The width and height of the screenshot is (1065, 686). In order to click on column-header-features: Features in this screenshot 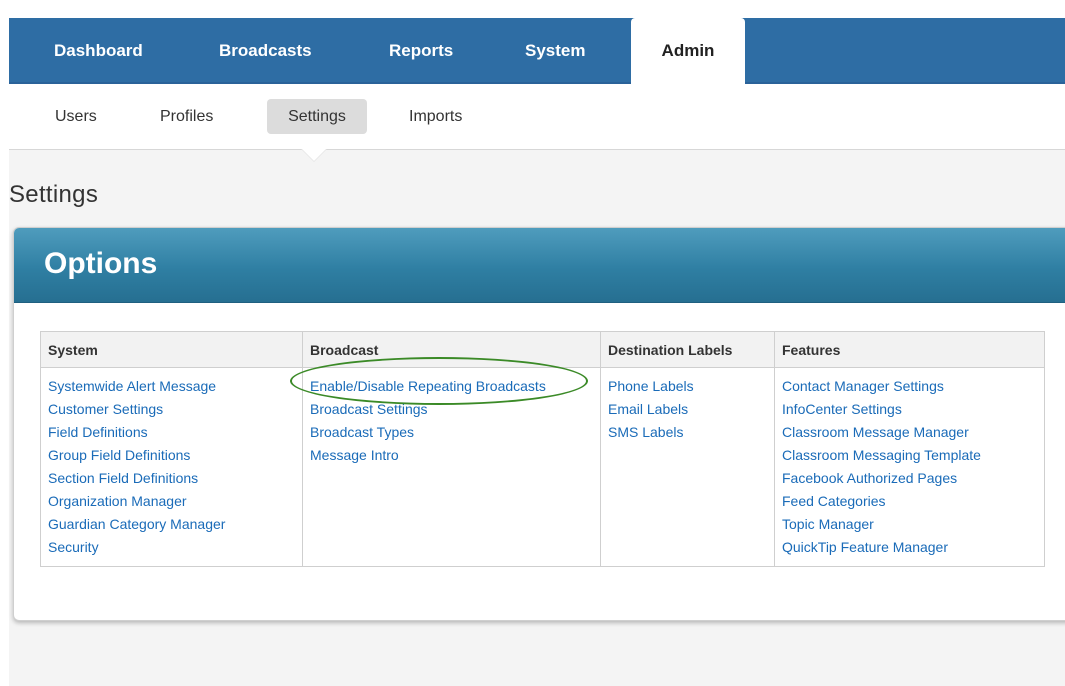, I will do `click(909, 349)`.